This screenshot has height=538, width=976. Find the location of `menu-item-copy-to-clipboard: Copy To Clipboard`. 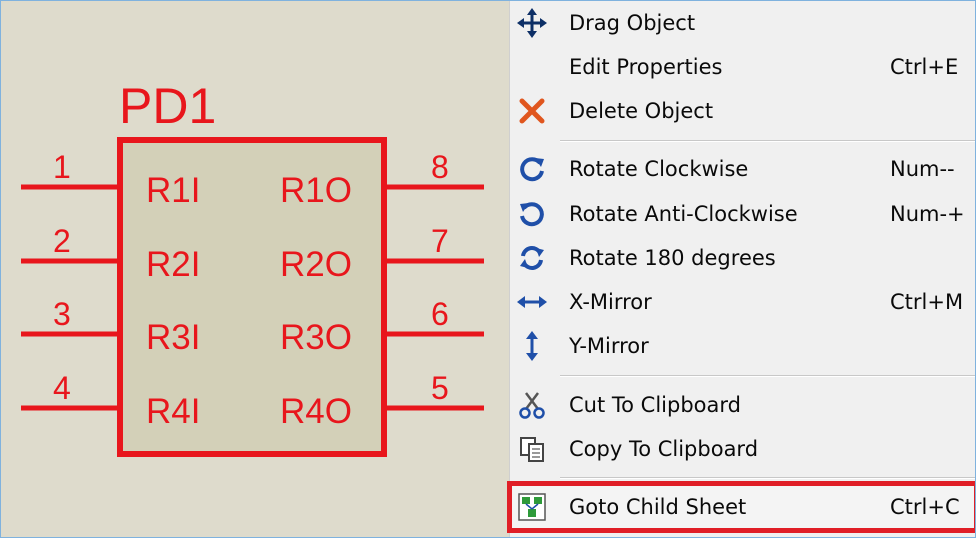

menu-item-copy-to-clipboard: Copy To Clipboard is located at coordinates (742, 449).